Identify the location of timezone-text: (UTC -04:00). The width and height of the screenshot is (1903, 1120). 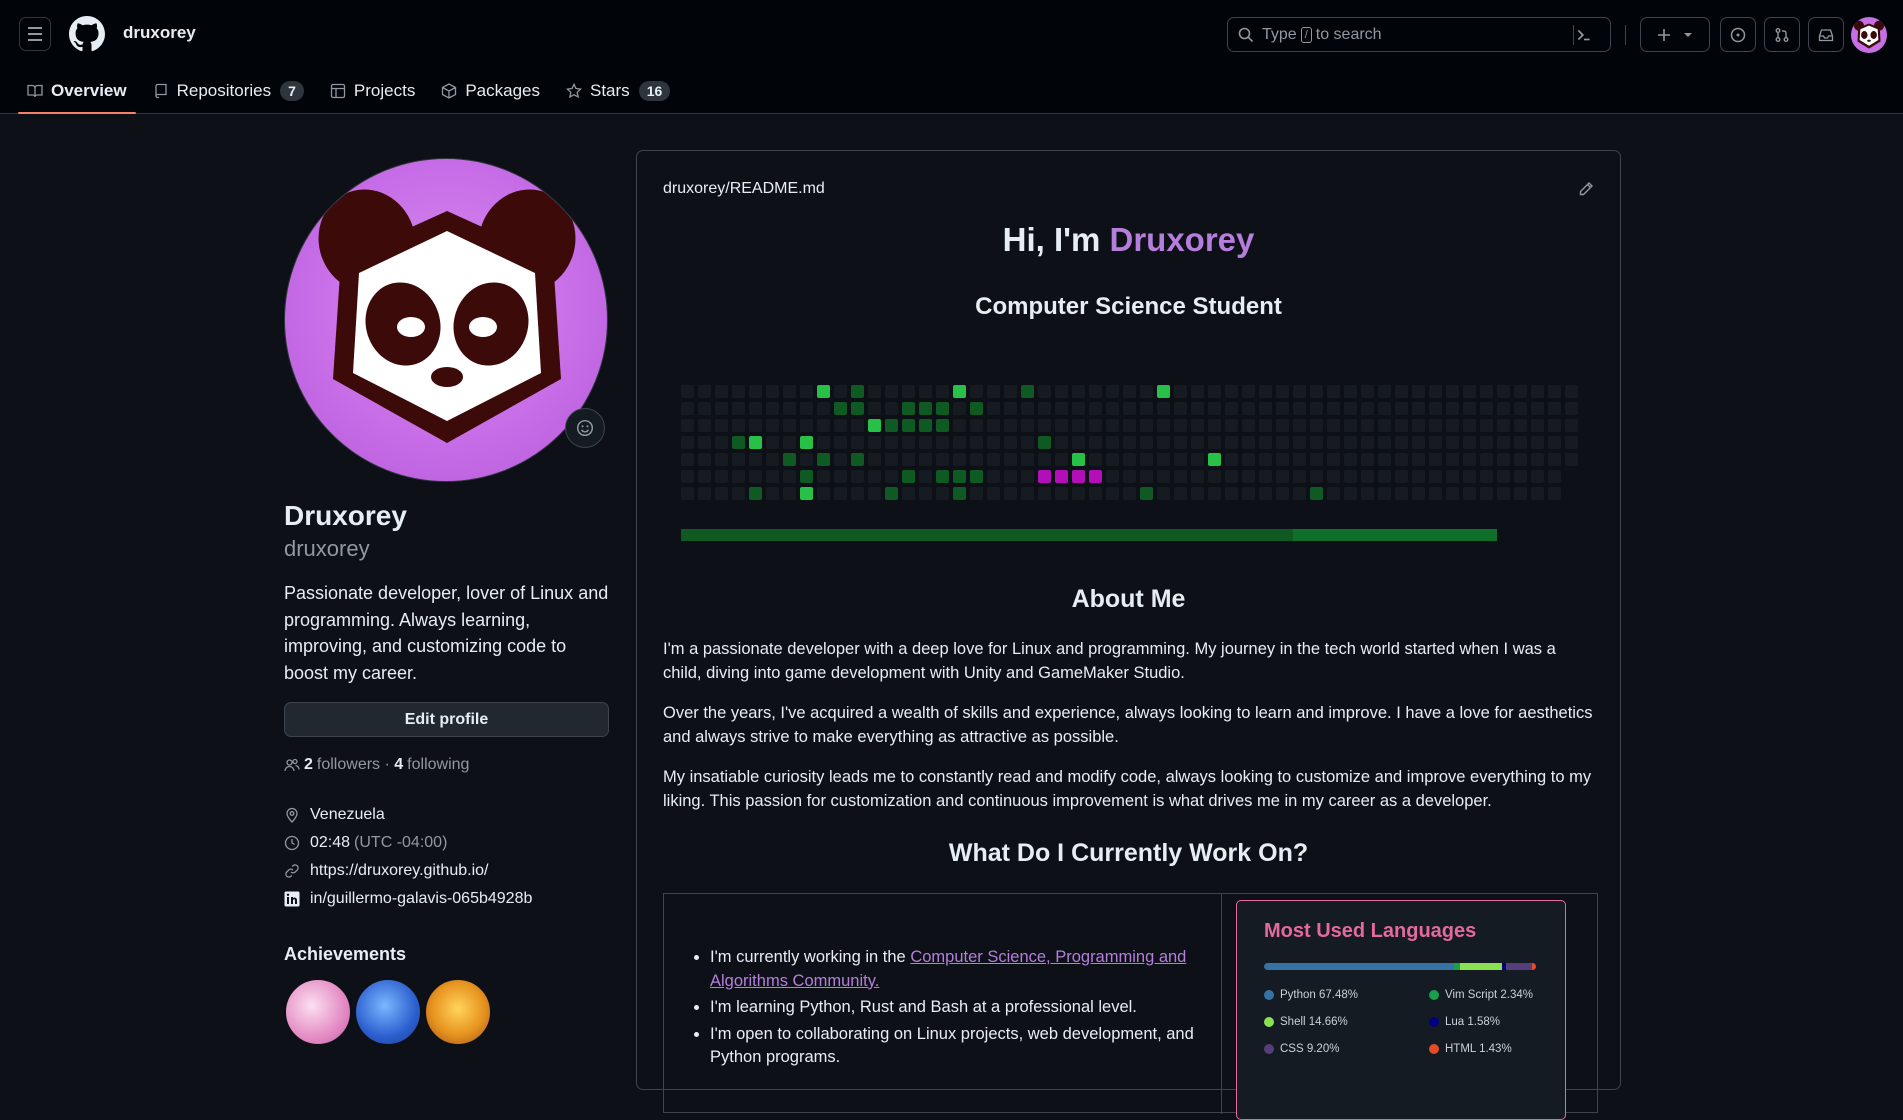
(401, 842).